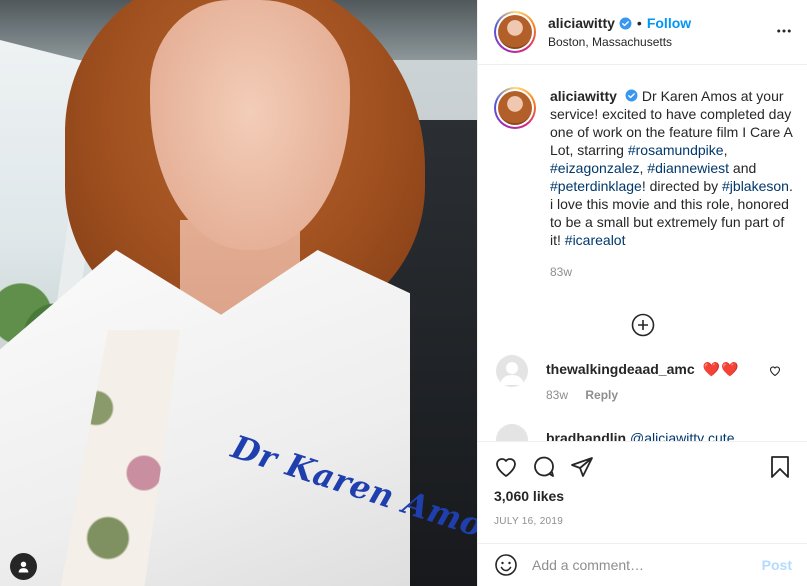  What do you see at coordinates (780, 467) in the screenshot?
I see `bookmark-icon` at bounding box center [780, 467].